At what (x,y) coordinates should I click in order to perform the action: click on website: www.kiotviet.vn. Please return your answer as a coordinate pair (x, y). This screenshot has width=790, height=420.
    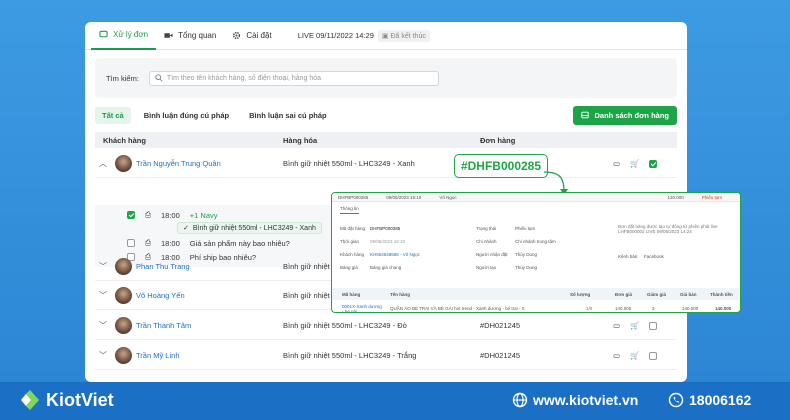
    Looking at the image, I should click on (575, 400).